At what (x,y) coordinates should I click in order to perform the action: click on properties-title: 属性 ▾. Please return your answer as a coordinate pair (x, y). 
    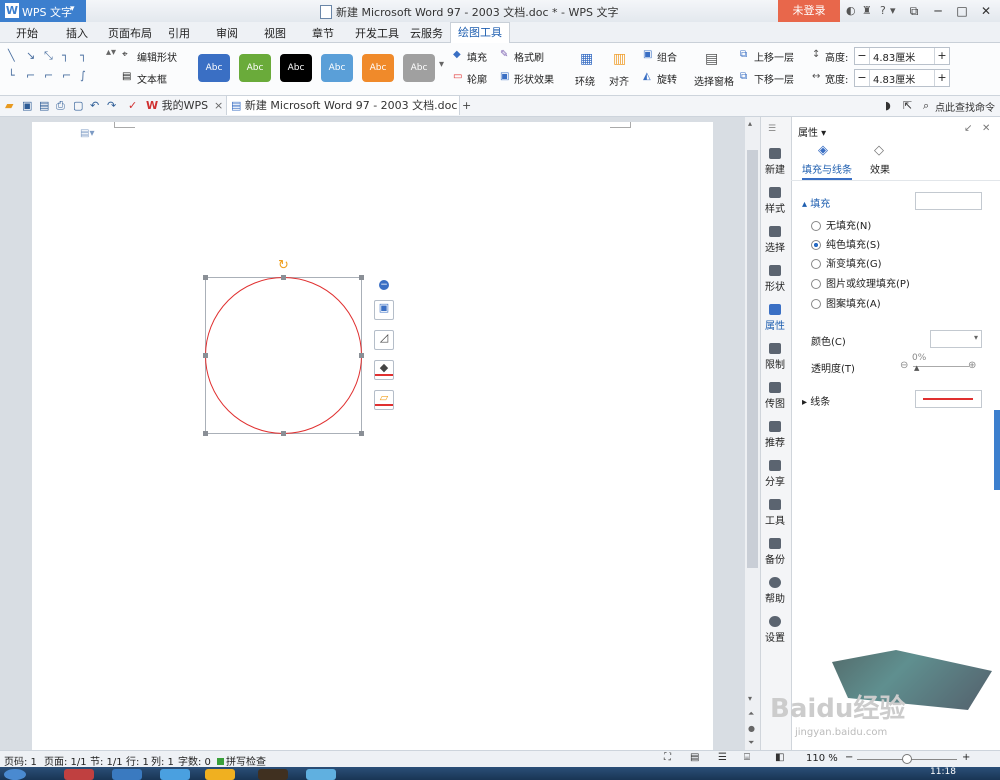
    Looking at the image, I should click on (812, 131).